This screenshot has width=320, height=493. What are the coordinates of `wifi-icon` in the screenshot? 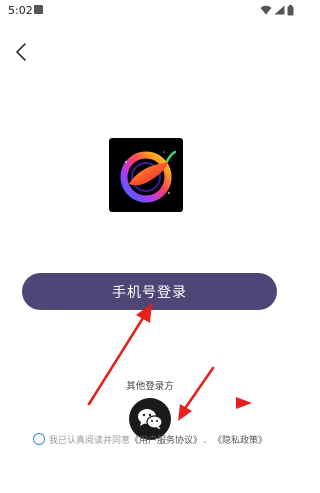 It's located at (266, 10).